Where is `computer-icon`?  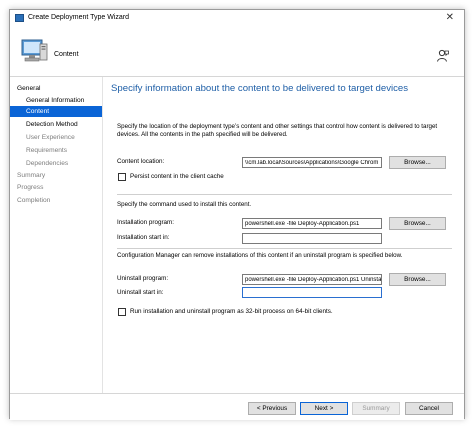 computer-icon is located at coordinates (34, 50).